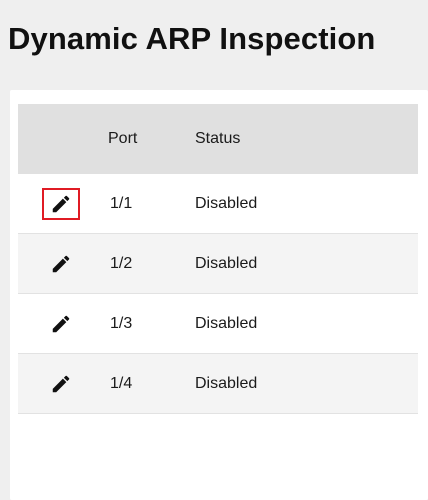  Describe the element at coordinates (121, 323) in the screenshot. I see `port-cell: 1/3` at that location.